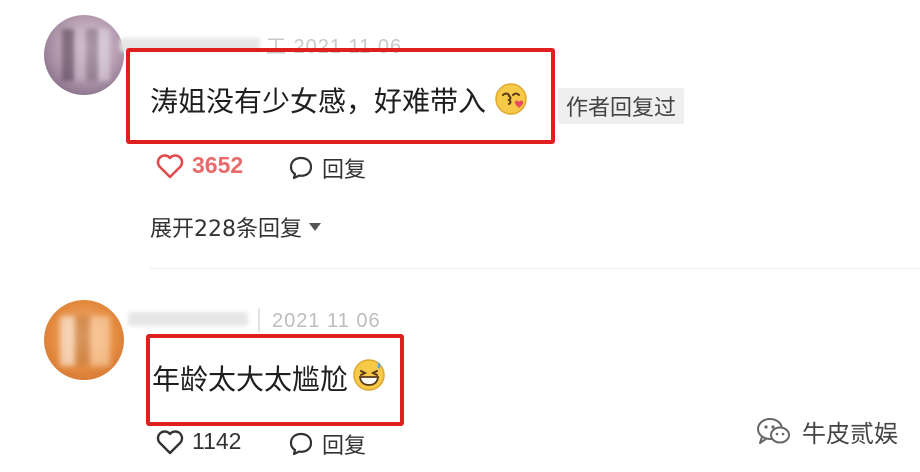 The height and width of the screenshot is (472, 920). I want to click on meta-separator, so click(259, 320).